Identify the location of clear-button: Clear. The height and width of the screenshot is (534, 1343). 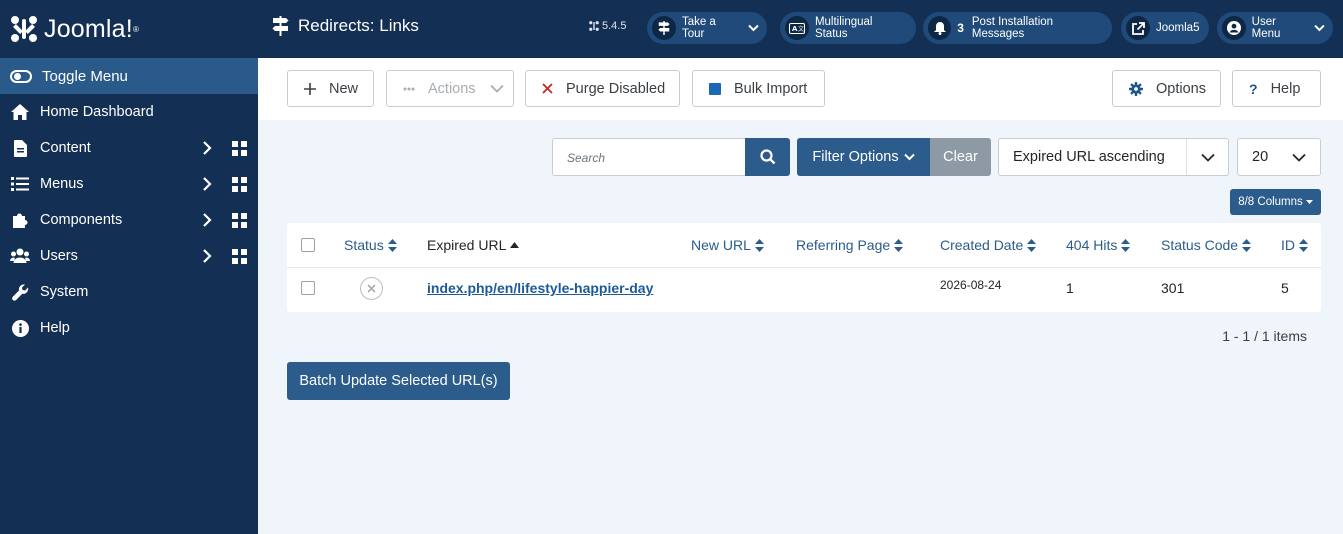
(960, 157).